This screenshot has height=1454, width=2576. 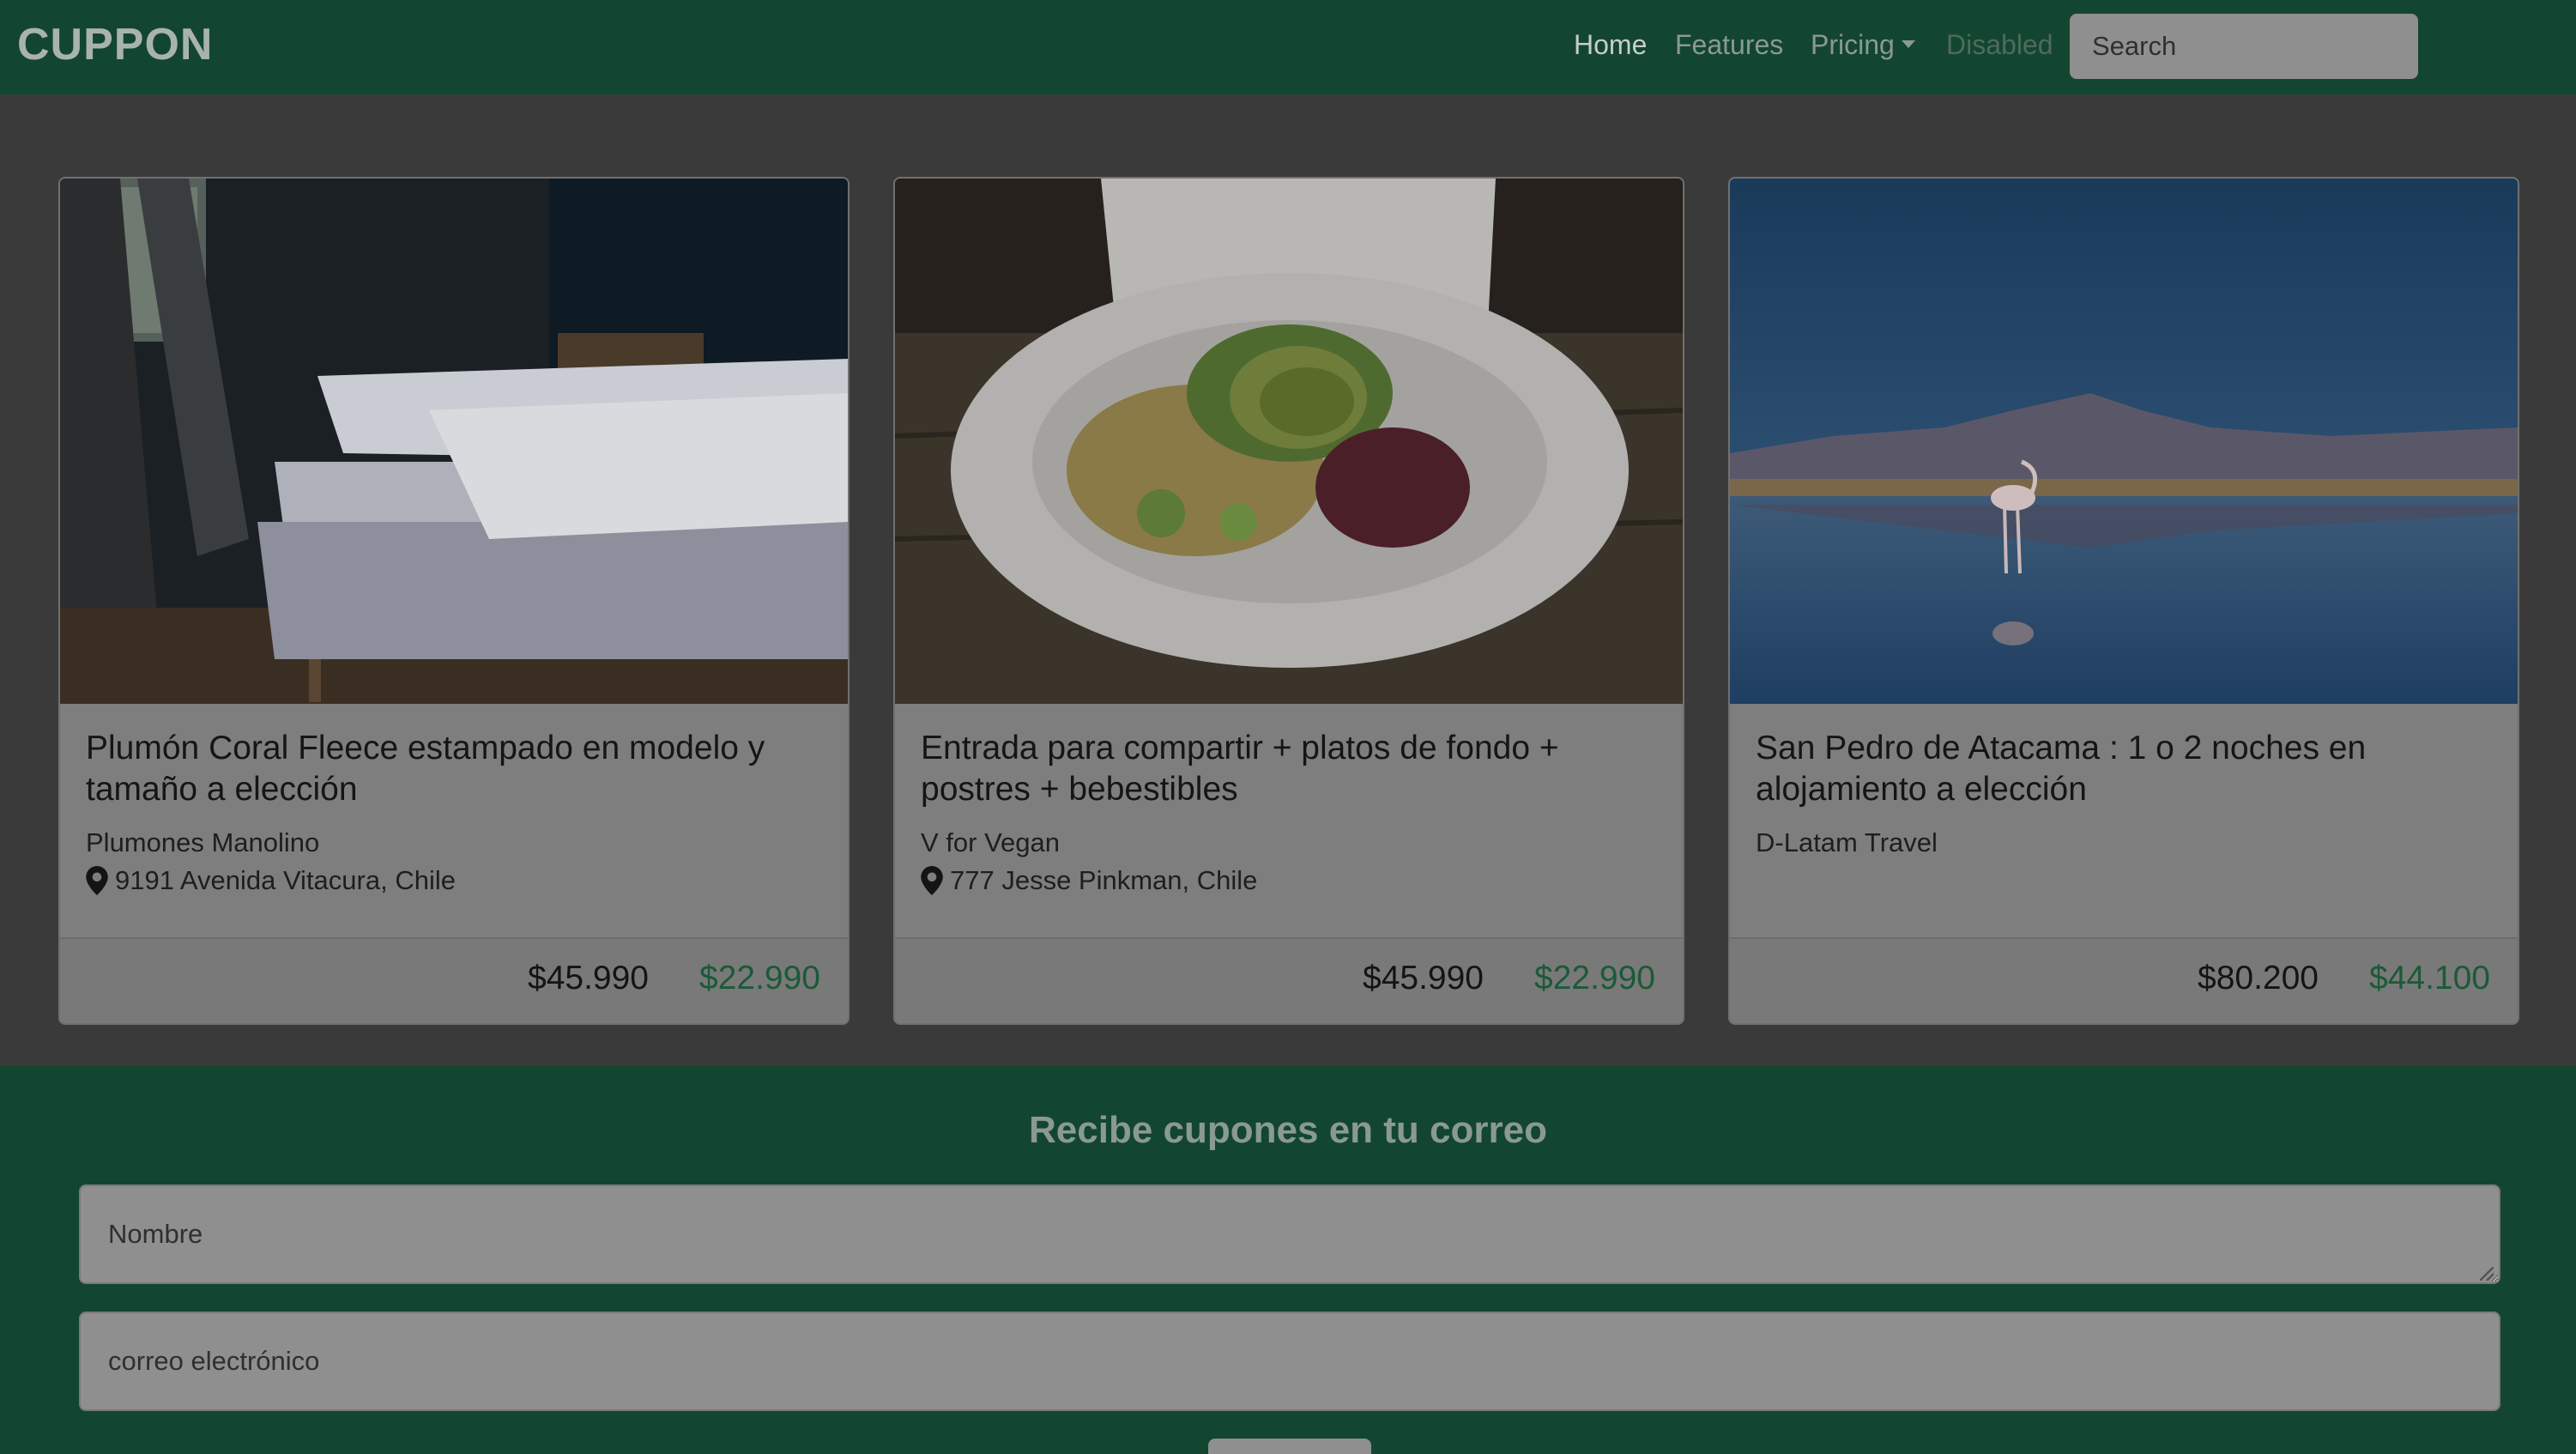 What do you see at coordinates (1289, 1362) in the screenshot?
I see `email-field` at bounding box center [1289, 1362].